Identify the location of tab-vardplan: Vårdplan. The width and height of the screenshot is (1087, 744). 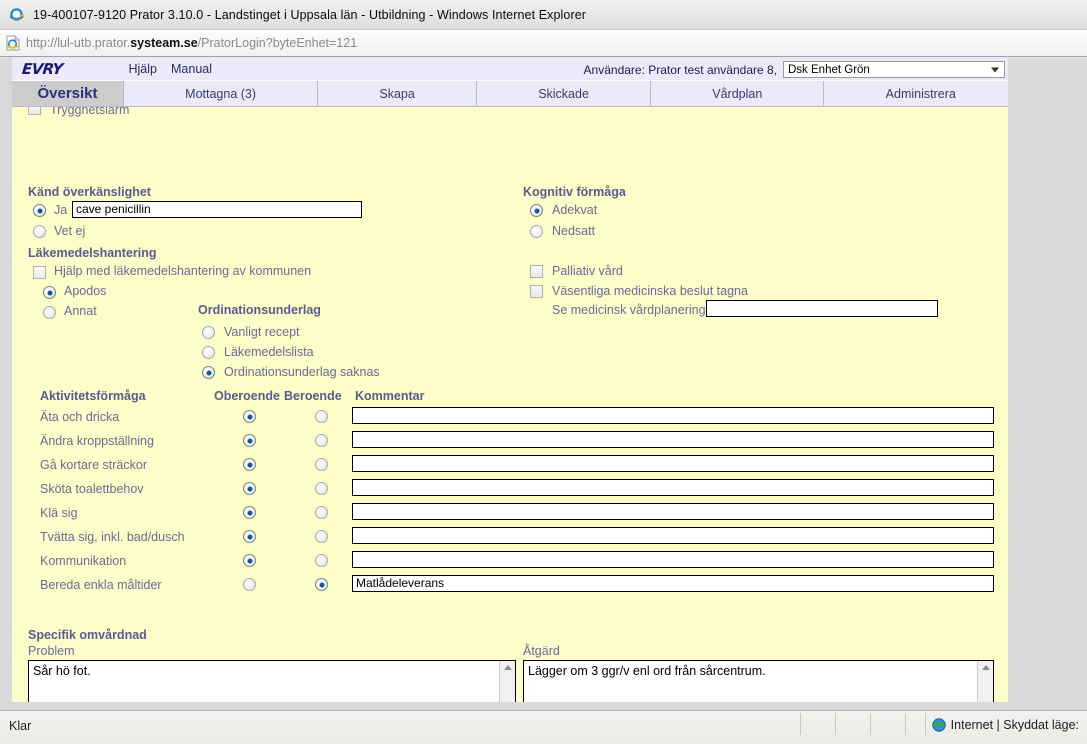
(738, 93).